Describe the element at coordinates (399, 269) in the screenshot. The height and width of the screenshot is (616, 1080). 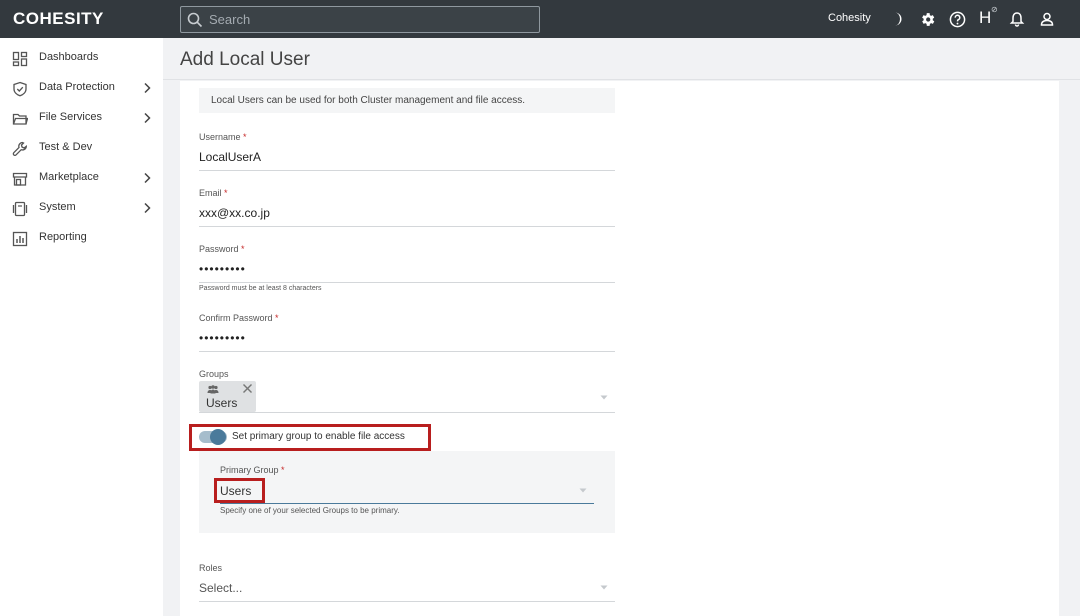
I see `password-field: •••••••••` at that location.